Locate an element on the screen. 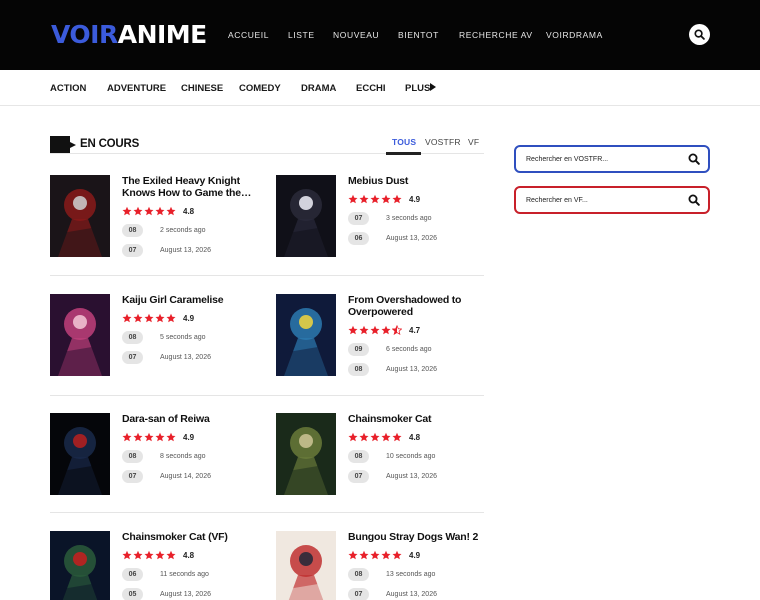  anime-title: Chainsmoker Cat is located at coordinates (416, 419).